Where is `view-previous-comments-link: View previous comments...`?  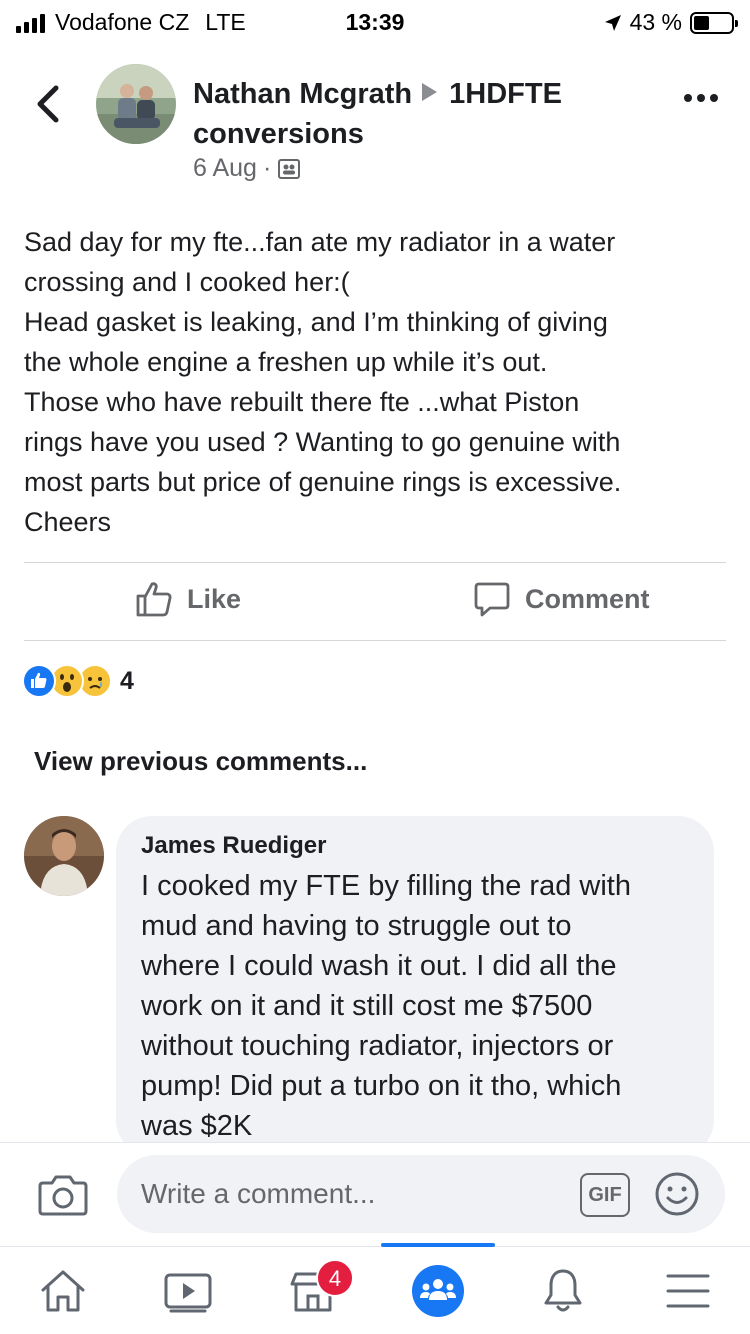 view-previous-comments-link: View previous comments... is located at coordinates (200, 761).